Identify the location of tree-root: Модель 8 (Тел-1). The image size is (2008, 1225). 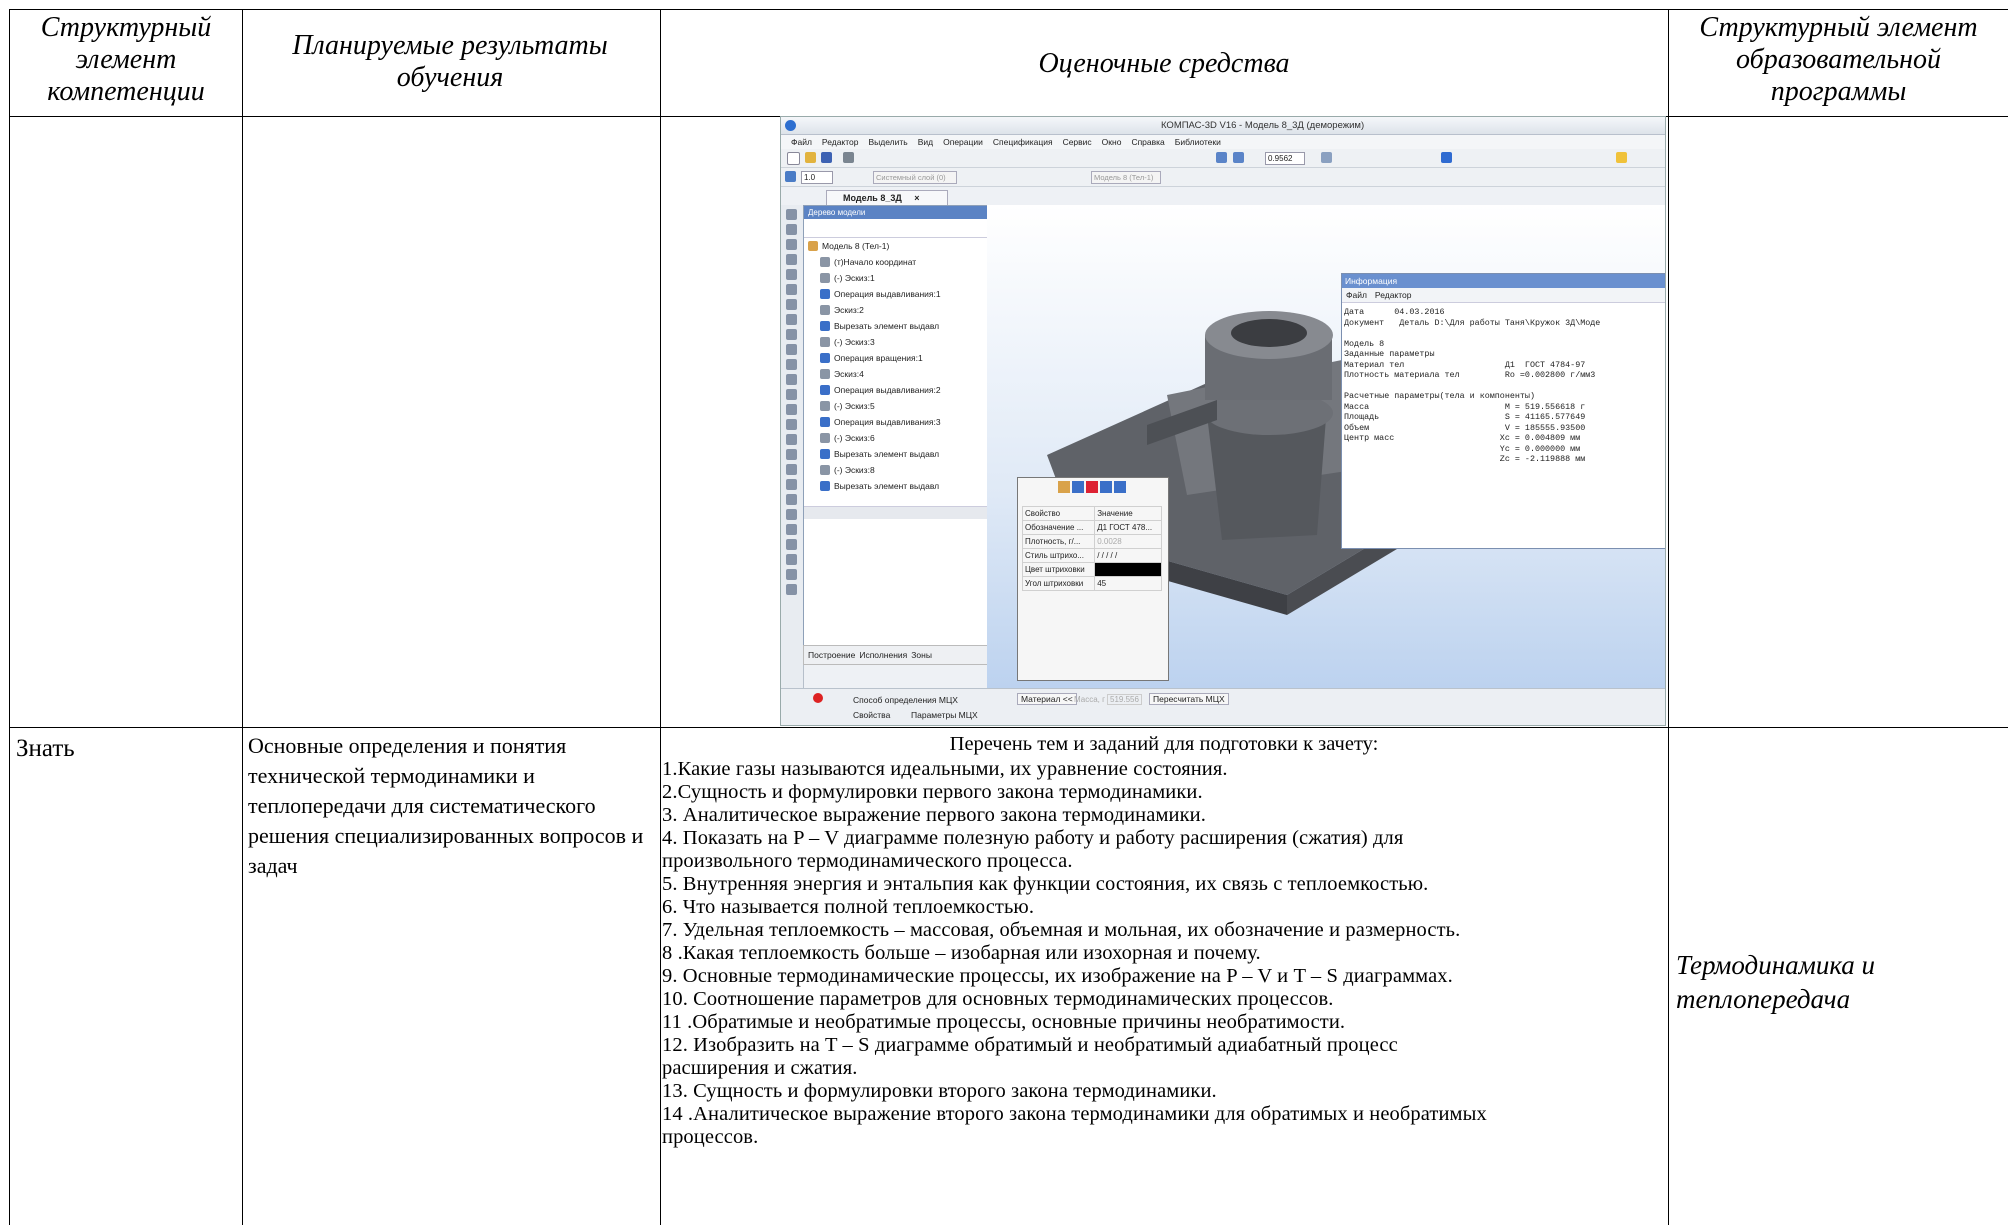
(896, 246).